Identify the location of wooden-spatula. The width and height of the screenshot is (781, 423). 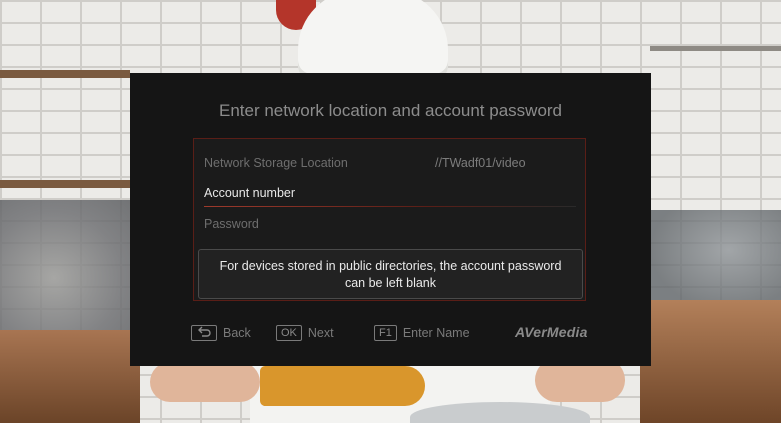
(342, 386).